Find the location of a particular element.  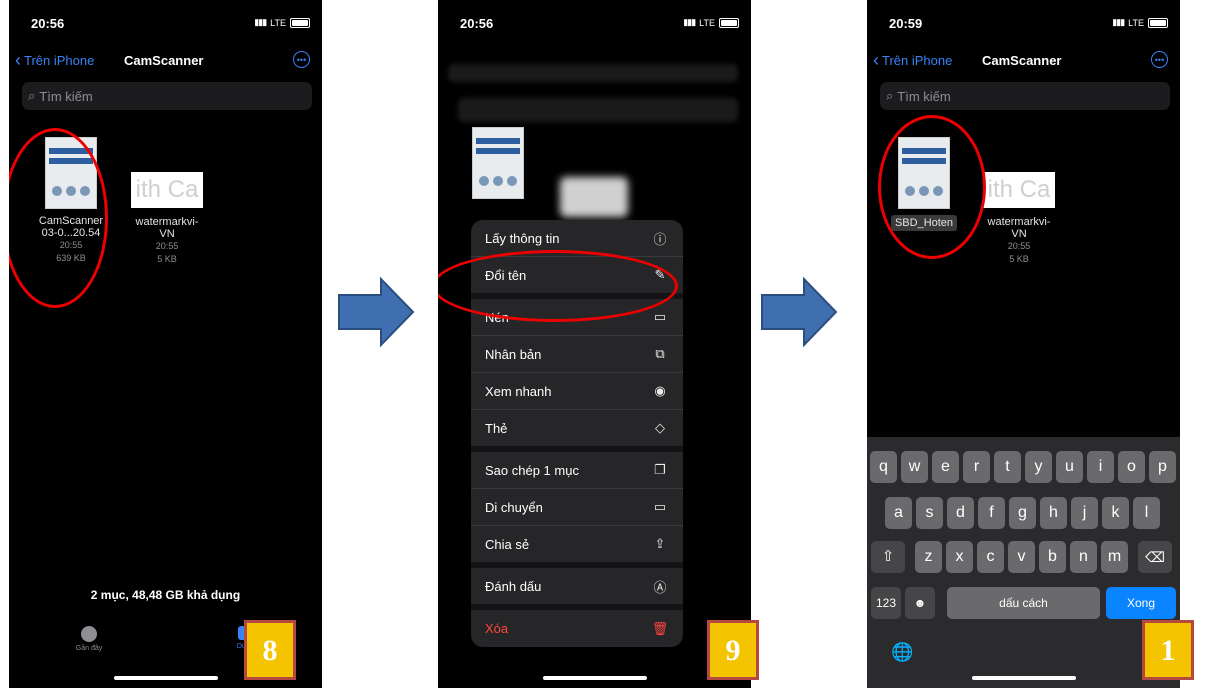

backspace-key: ⌫ is located at coordinates (1155, 557).